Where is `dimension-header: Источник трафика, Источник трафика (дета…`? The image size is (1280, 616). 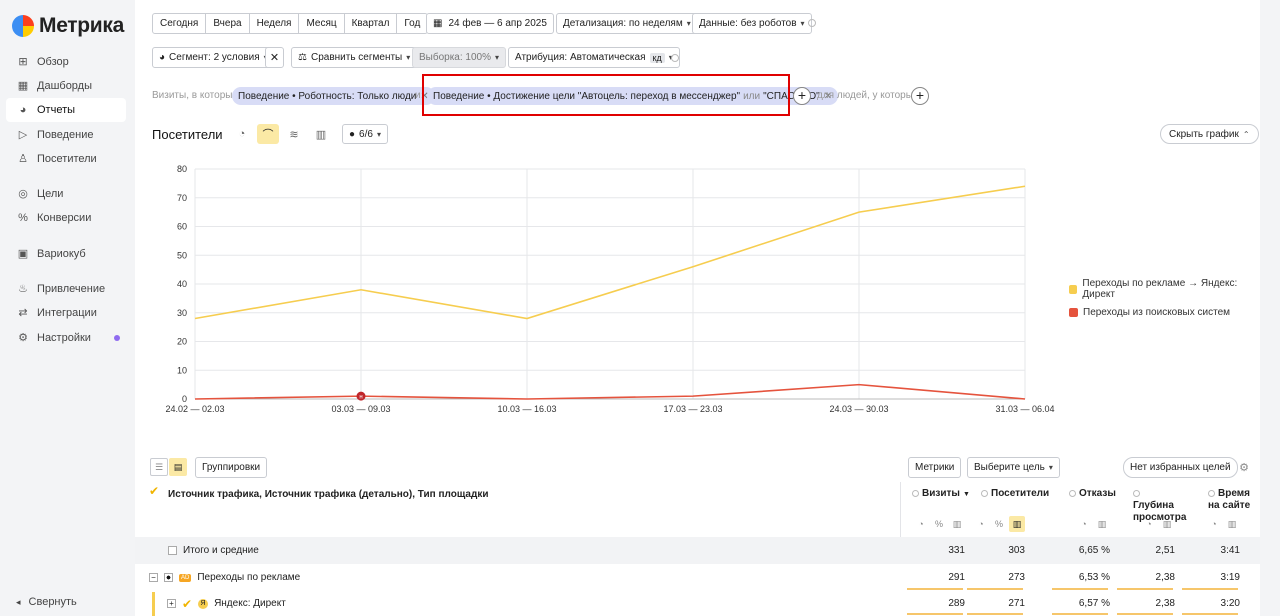
dimension-header: Источник трафика, Источник трафика (дета… is located at coordinates (328, 494).